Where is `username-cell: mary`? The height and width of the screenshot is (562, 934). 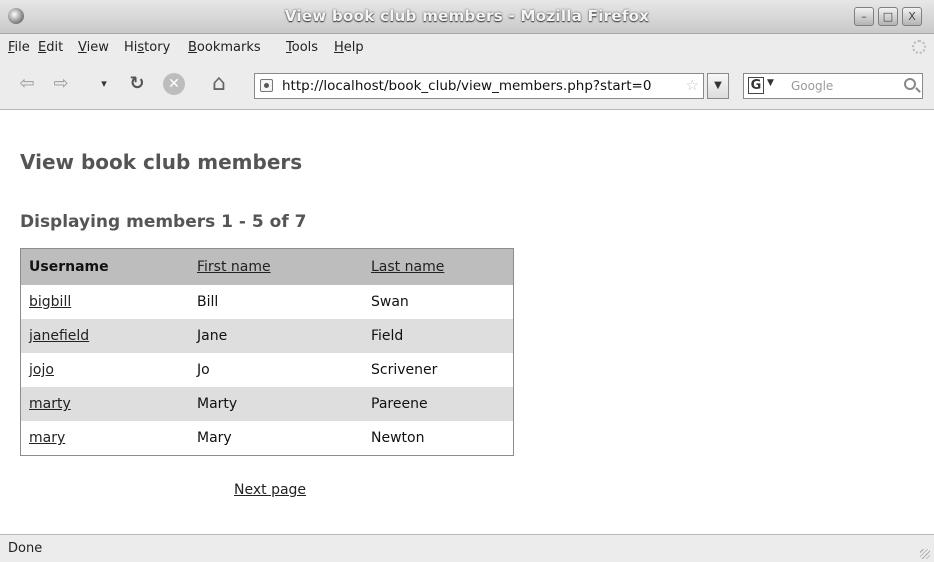
username-cell: mary is located at coordinates (105, 438).